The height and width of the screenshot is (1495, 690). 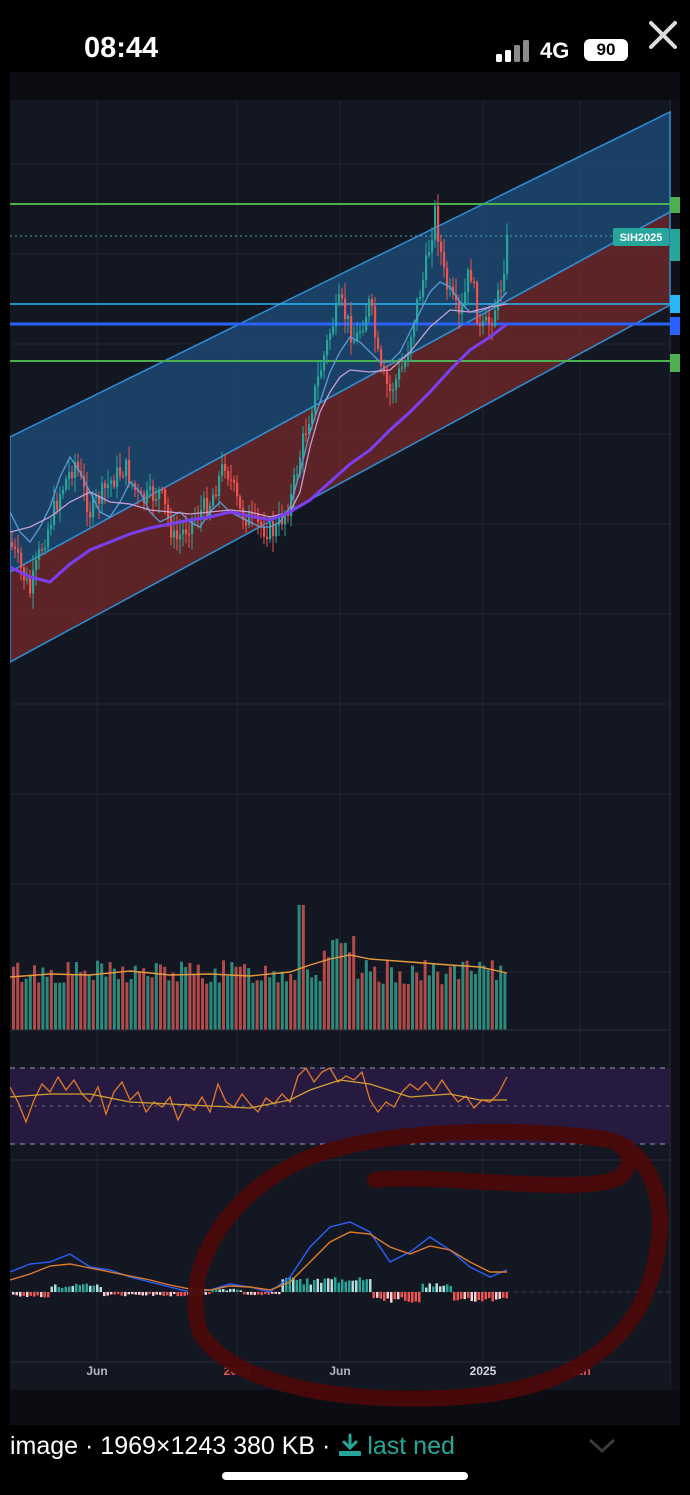 What do you see at coordinates (96, 1371) in the screenshot?
I see `x-axis-label-jun-1: Jun` at bounding box center [96, 1371].